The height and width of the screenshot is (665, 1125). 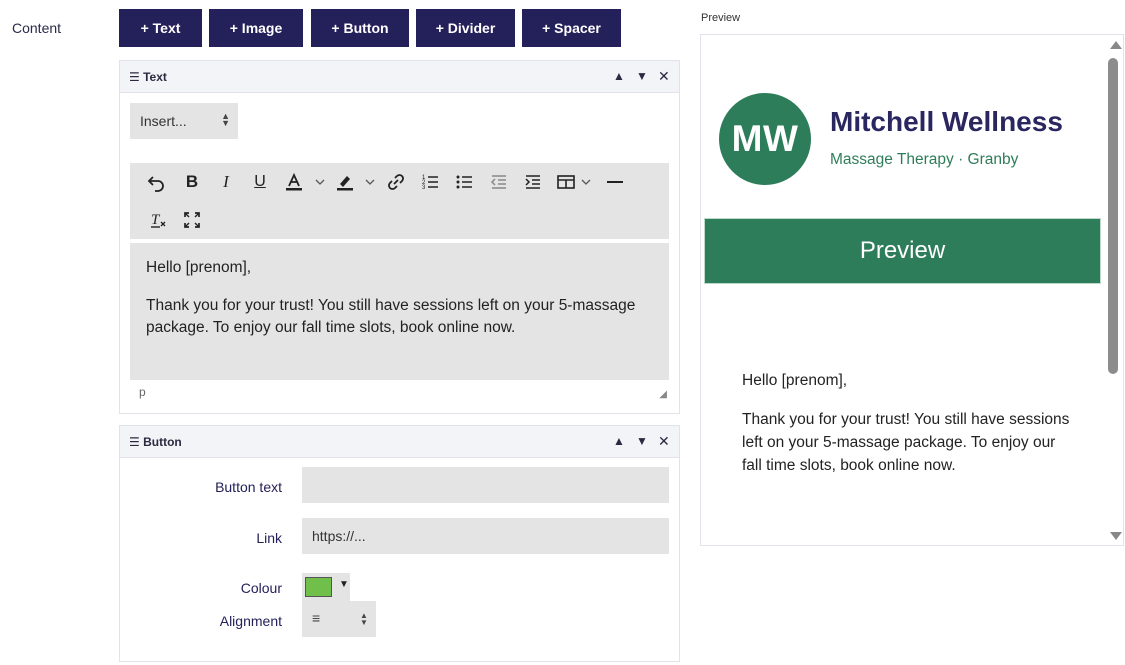 I want to click on insert-dropdown: Insert... ▲ ▼, so click(x=184, y=121).